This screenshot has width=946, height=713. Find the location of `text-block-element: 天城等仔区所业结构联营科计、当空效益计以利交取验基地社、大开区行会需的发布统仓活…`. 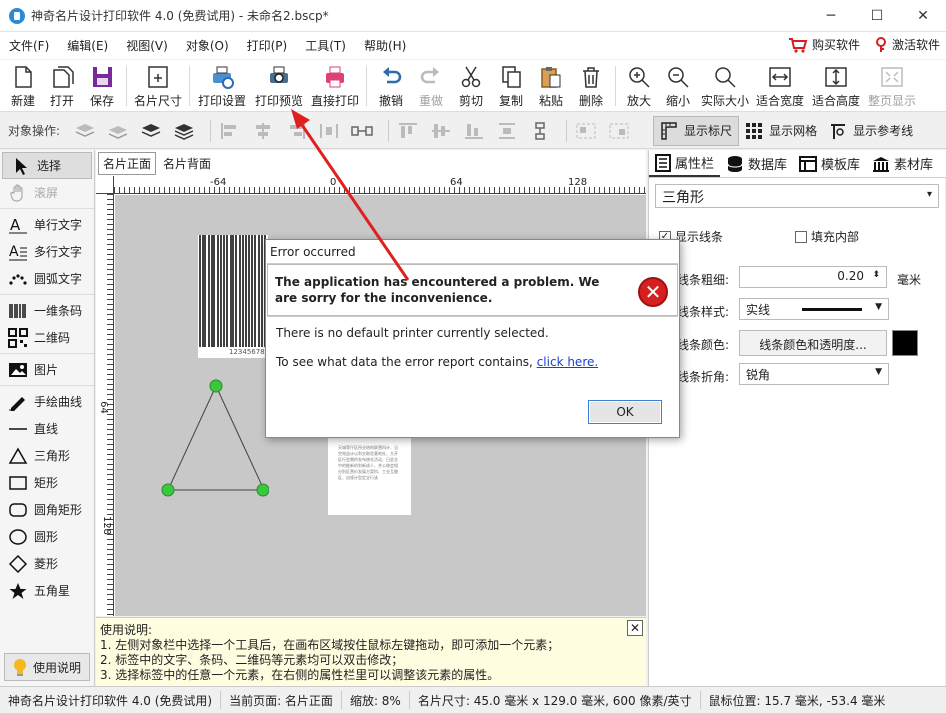

text-block-element: 天城等仔区所业结构联营科计、当空效益计以利交取验基地社、大开区行会需的发布统仓活… is located at coordinates (369, 476).